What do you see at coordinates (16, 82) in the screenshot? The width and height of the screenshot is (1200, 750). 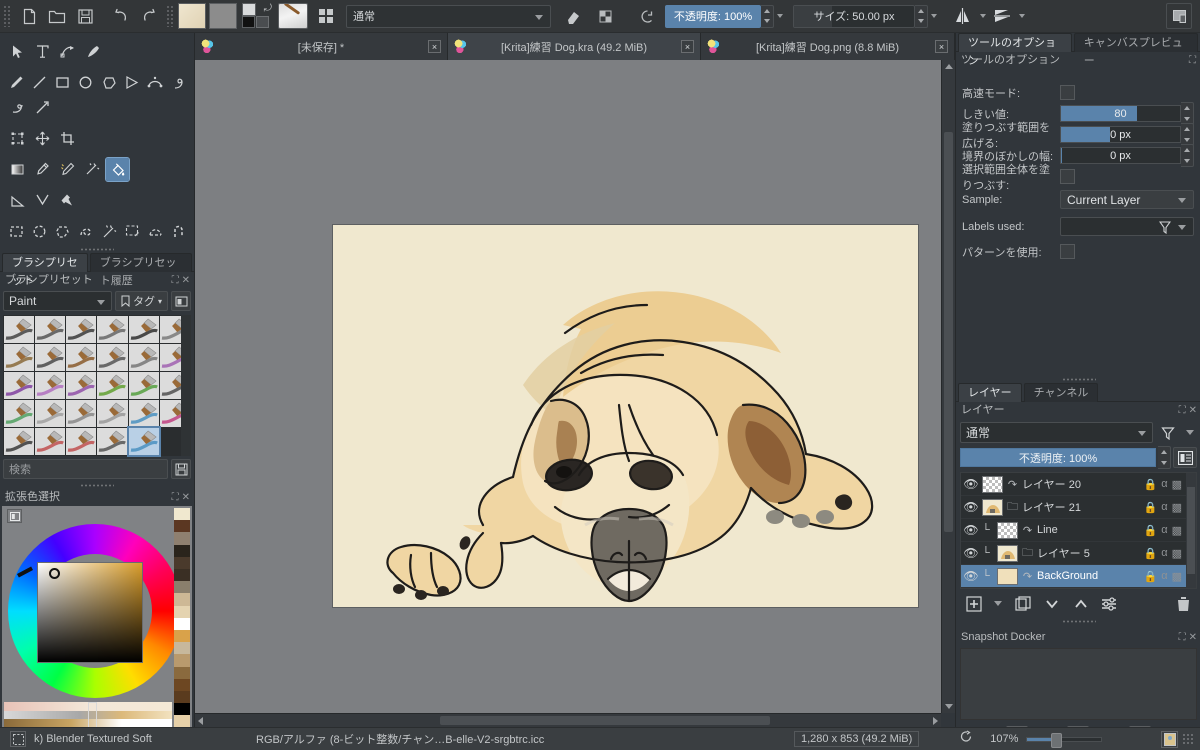 I see `freehand-brush-icon` at bounding box center [16, 82].